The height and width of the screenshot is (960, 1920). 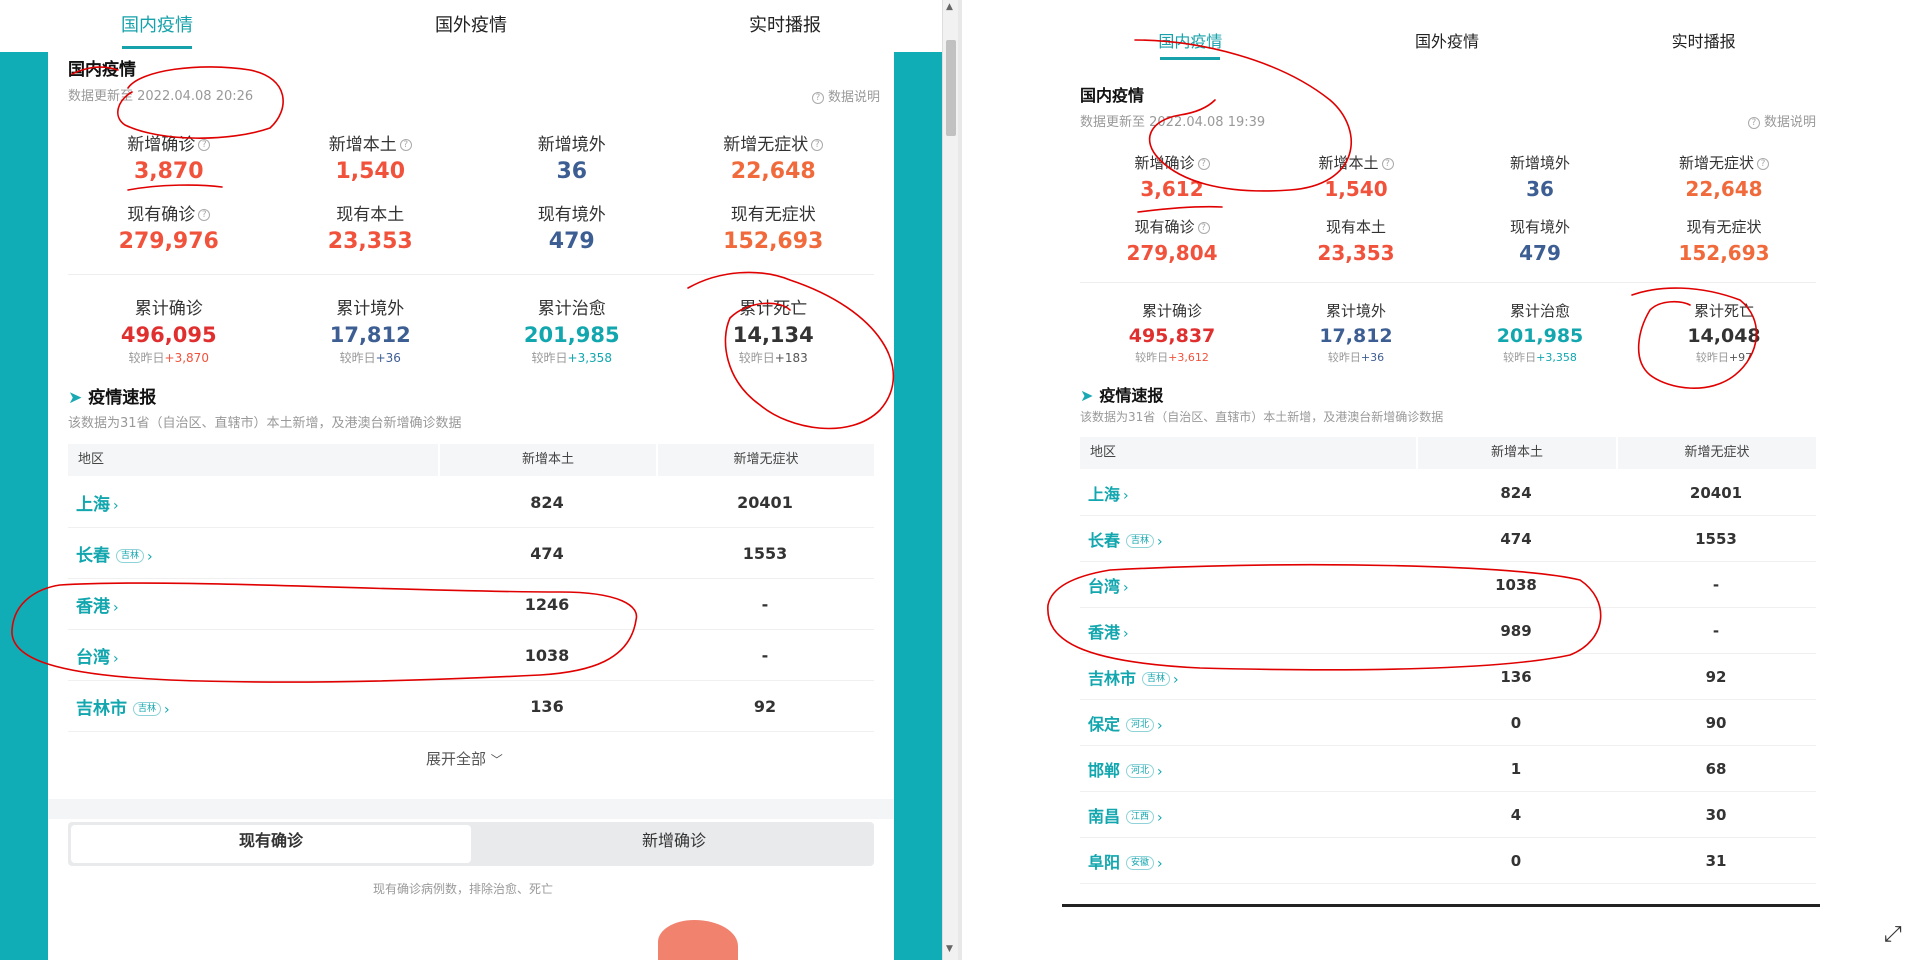 I want to click on table-row: 香港 › 989 -, so click(x=1448, y=631).